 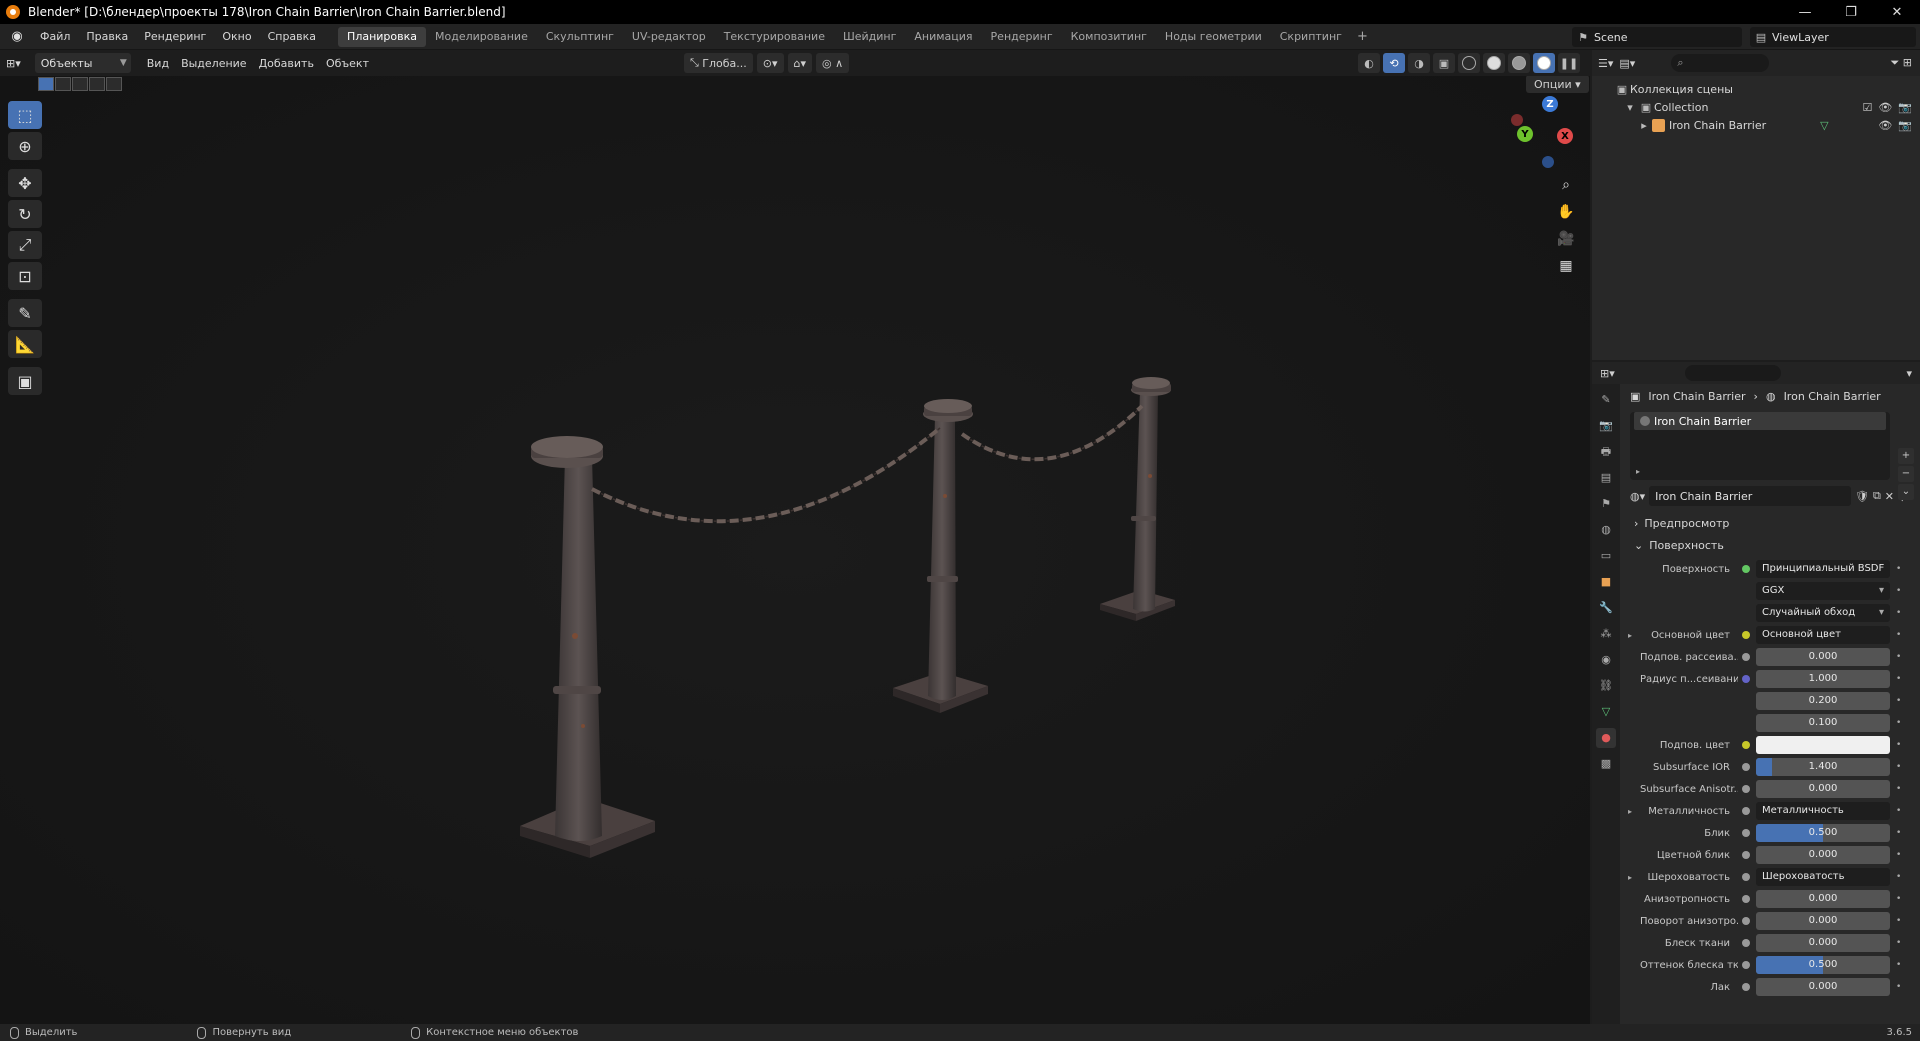 What do you see at coordinates (1833, 37) in the screenshot?
I see `view-layer-selector: ▤ ViewLayer` at bounding box center [1833, 37].